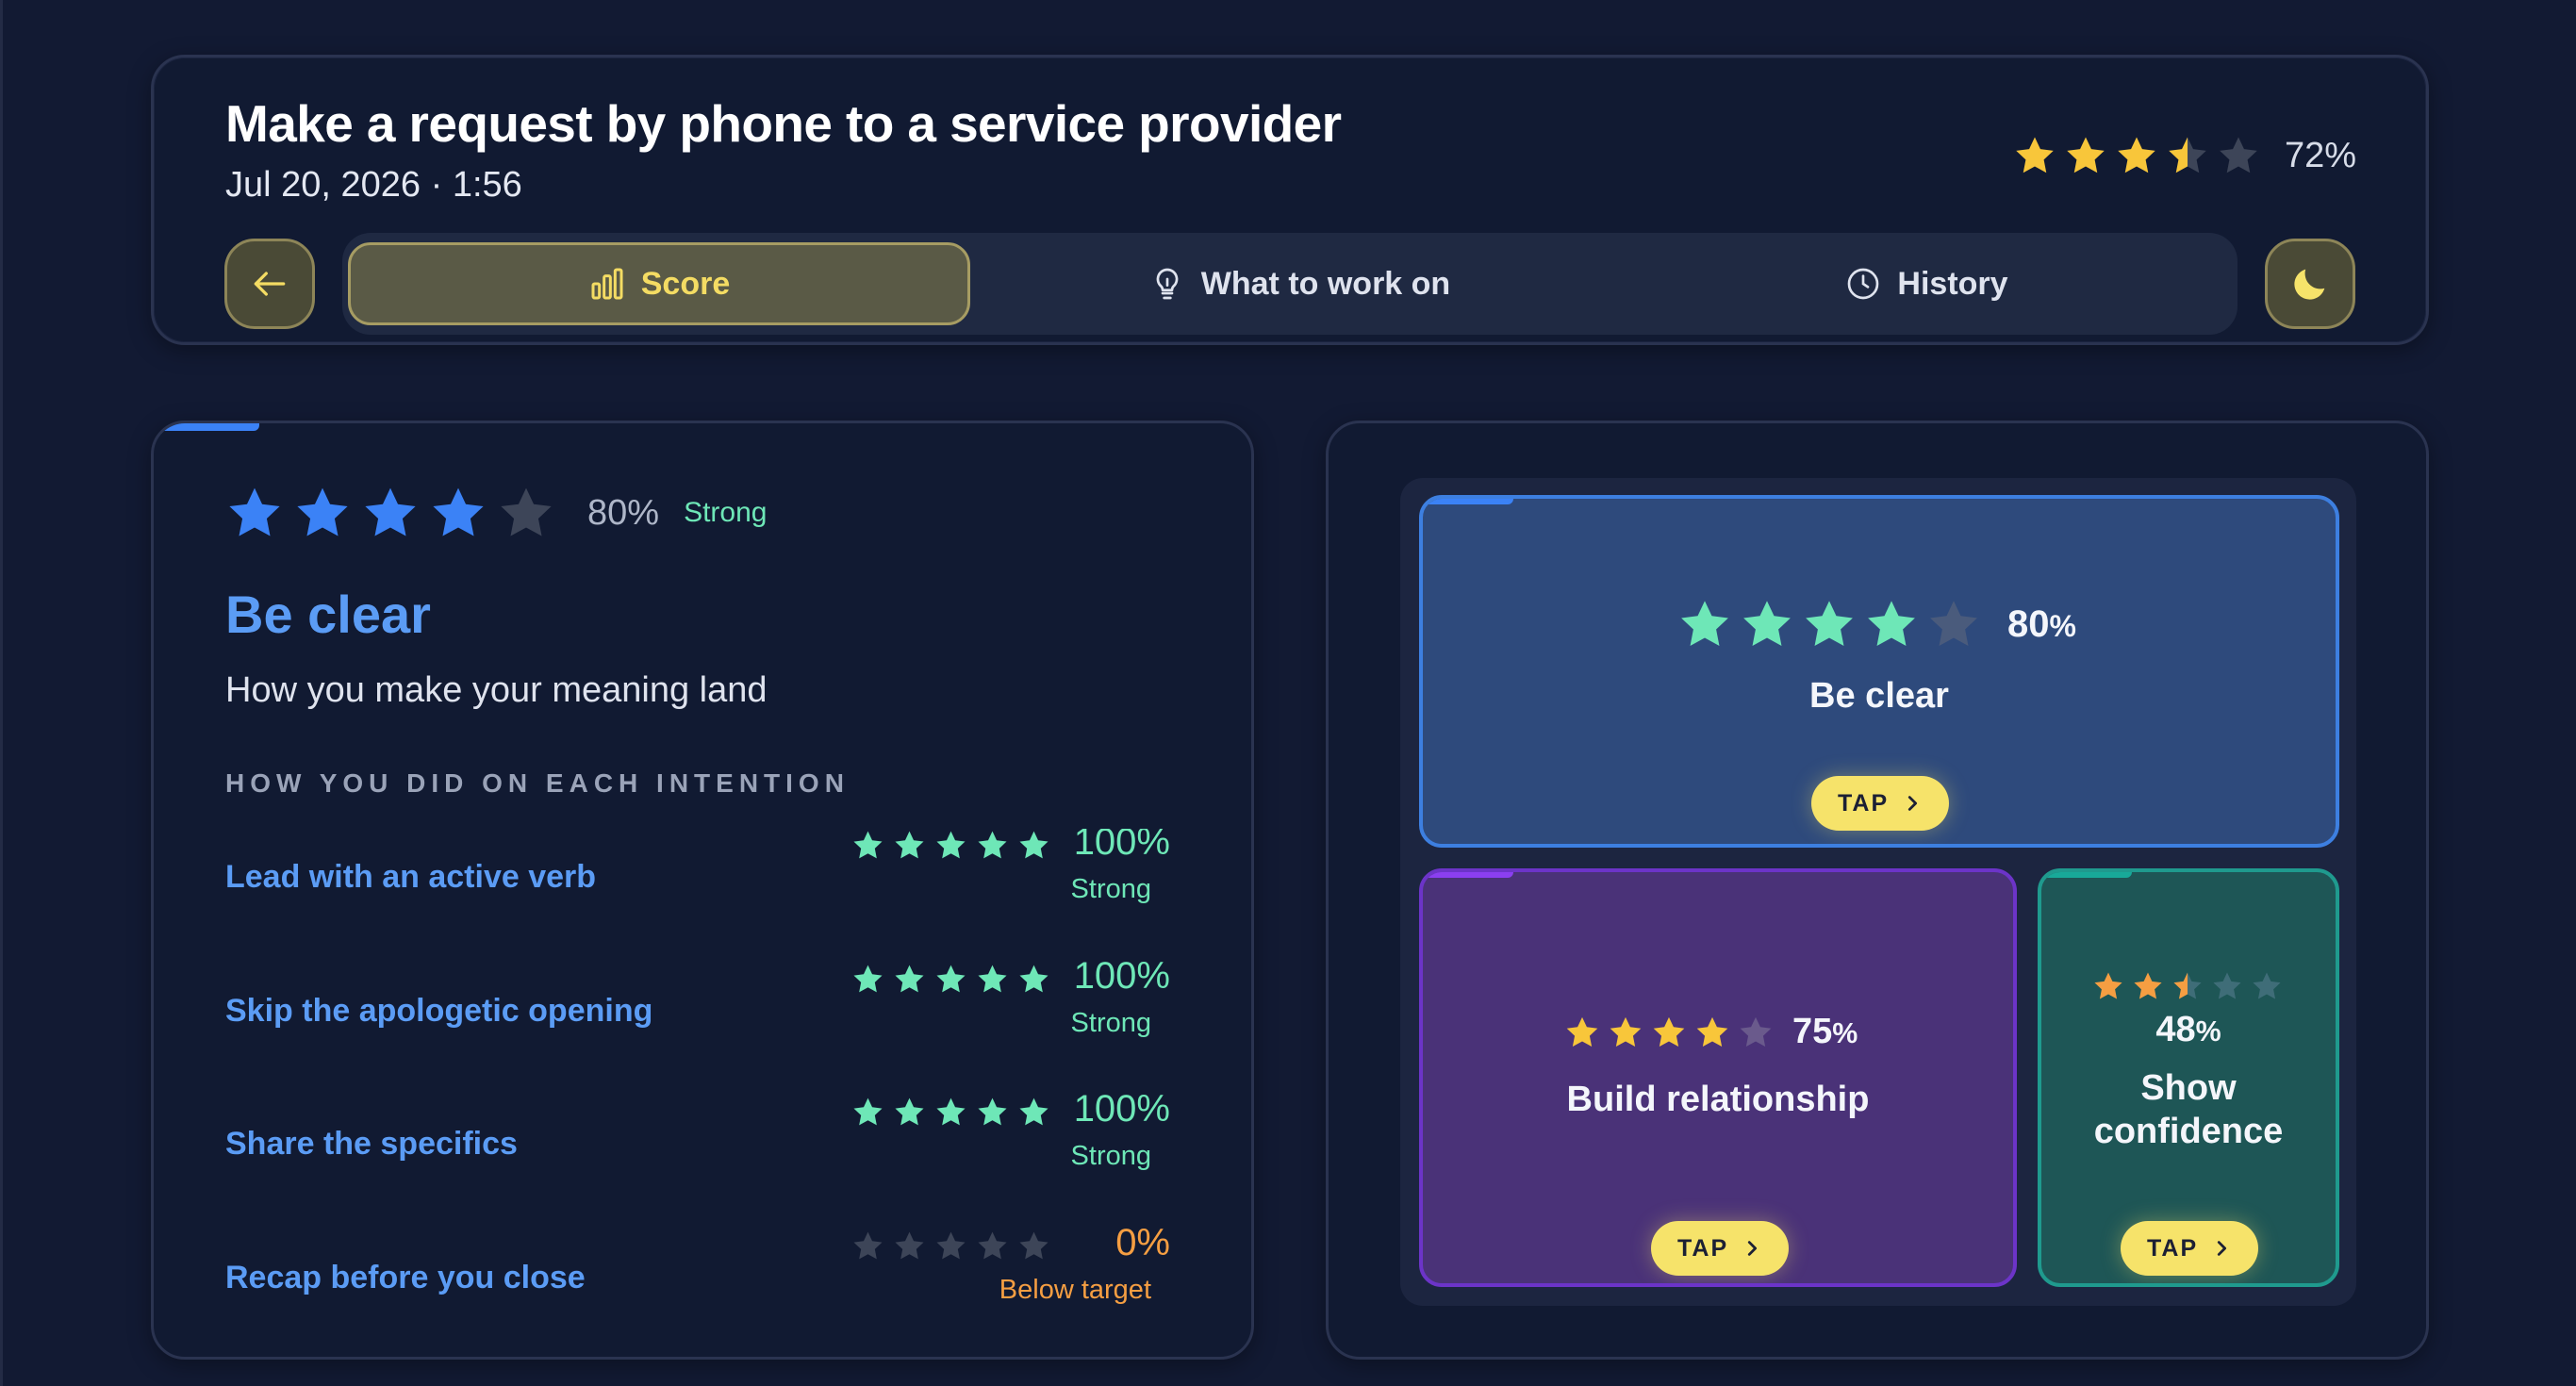 This screenshot has width=2576, height=1386. Describe the element at coordinates (1879, 671) in the screenshot. I see `skill-tile-be-clear: 80% Be clear TAP` at that location.